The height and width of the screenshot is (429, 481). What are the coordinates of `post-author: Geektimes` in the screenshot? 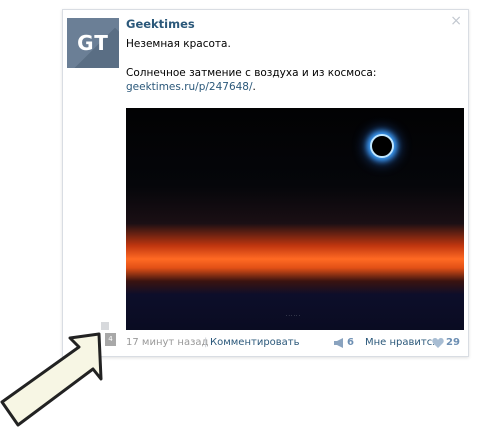 It's located at (160, 24).